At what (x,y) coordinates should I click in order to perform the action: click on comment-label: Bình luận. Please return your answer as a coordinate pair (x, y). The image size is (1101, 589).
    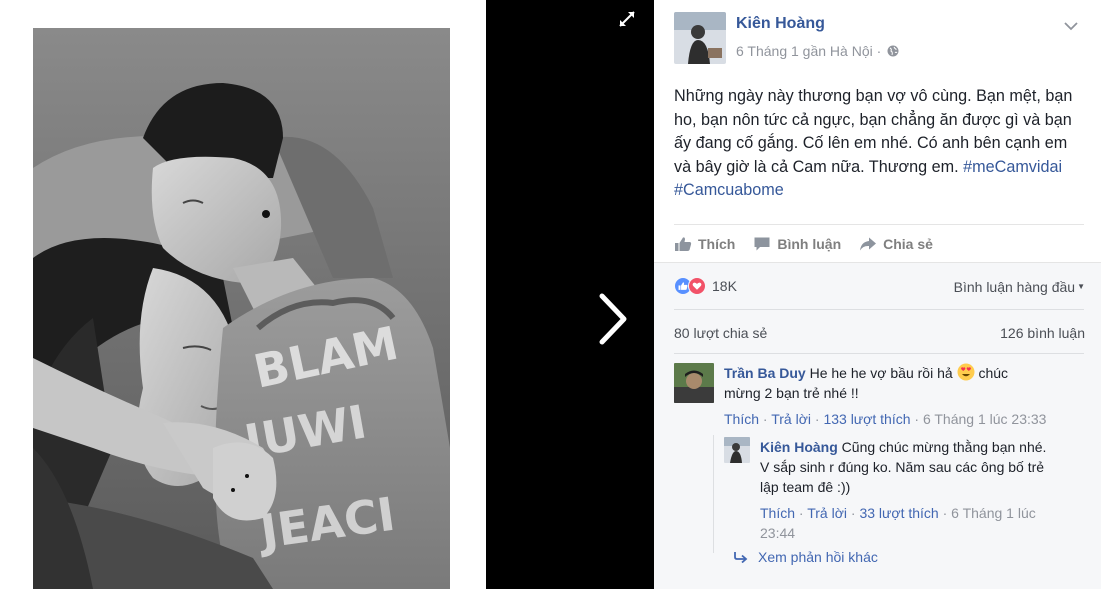
    Looking at the image, I should click on (809, 244).